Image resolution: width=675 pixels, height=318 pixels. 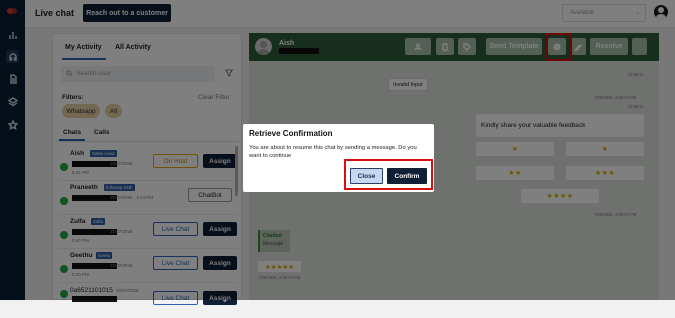 What do you see at coordinates (388, 174) in the screenshot?
I see `buttons-highlight-box` at bounding box center [388, 174].